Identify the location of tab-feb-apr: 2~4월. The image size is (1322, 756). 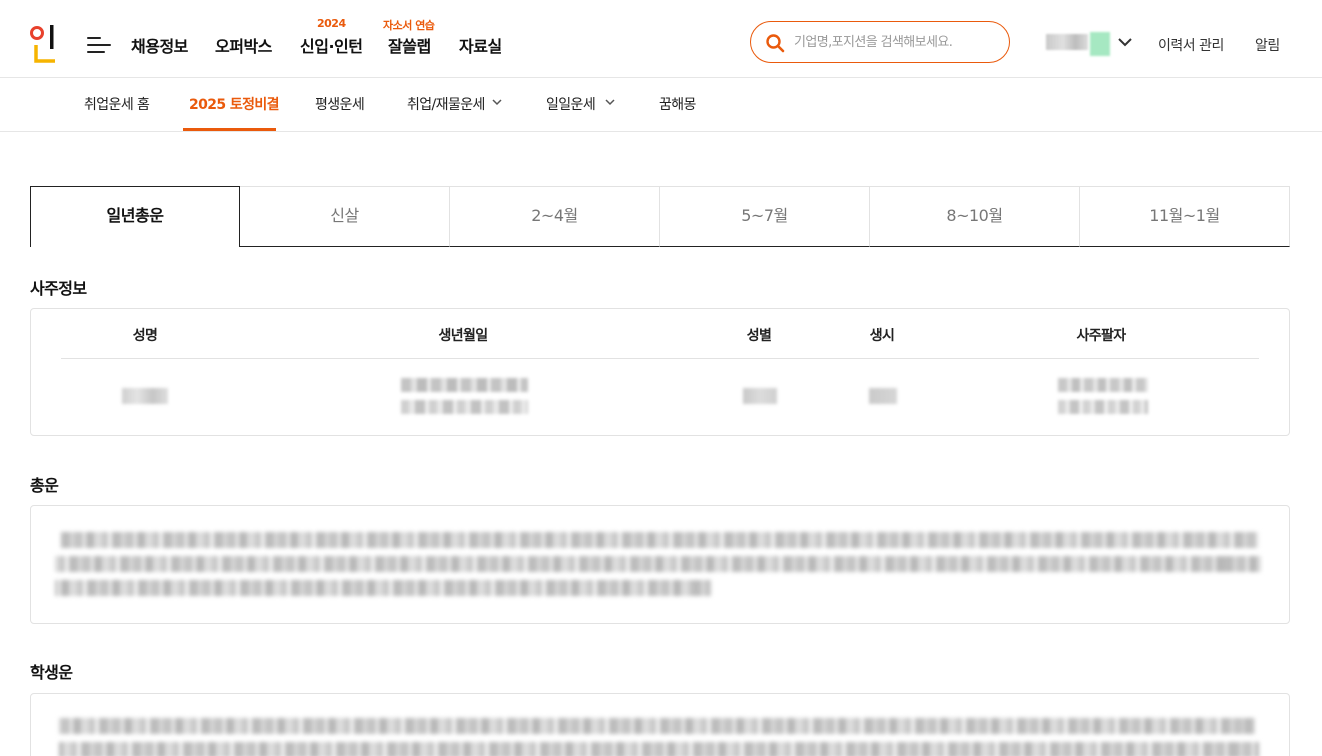
(555, 216).